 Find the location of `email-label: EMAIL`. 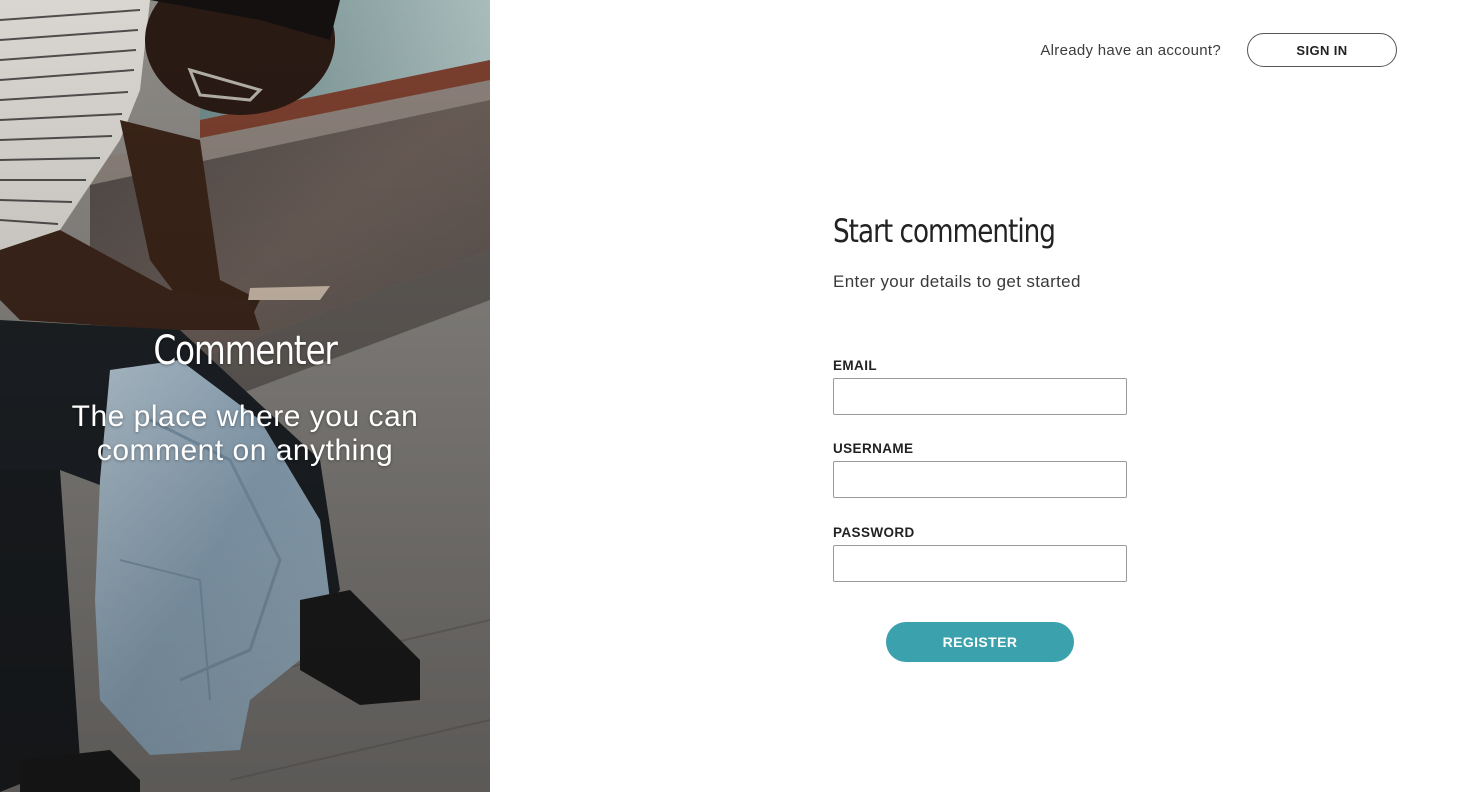

email-label: EMAIL is located at coordinates (855, 365).